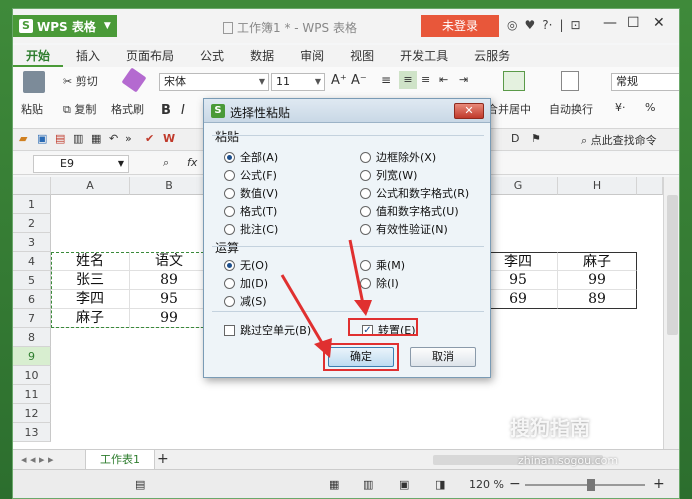 This screenshot has width=692, height=499. What do you see at coordinates (78, 138) in the screenshot?
I see `print-icon: ▥` at bounding box center [78, 138].